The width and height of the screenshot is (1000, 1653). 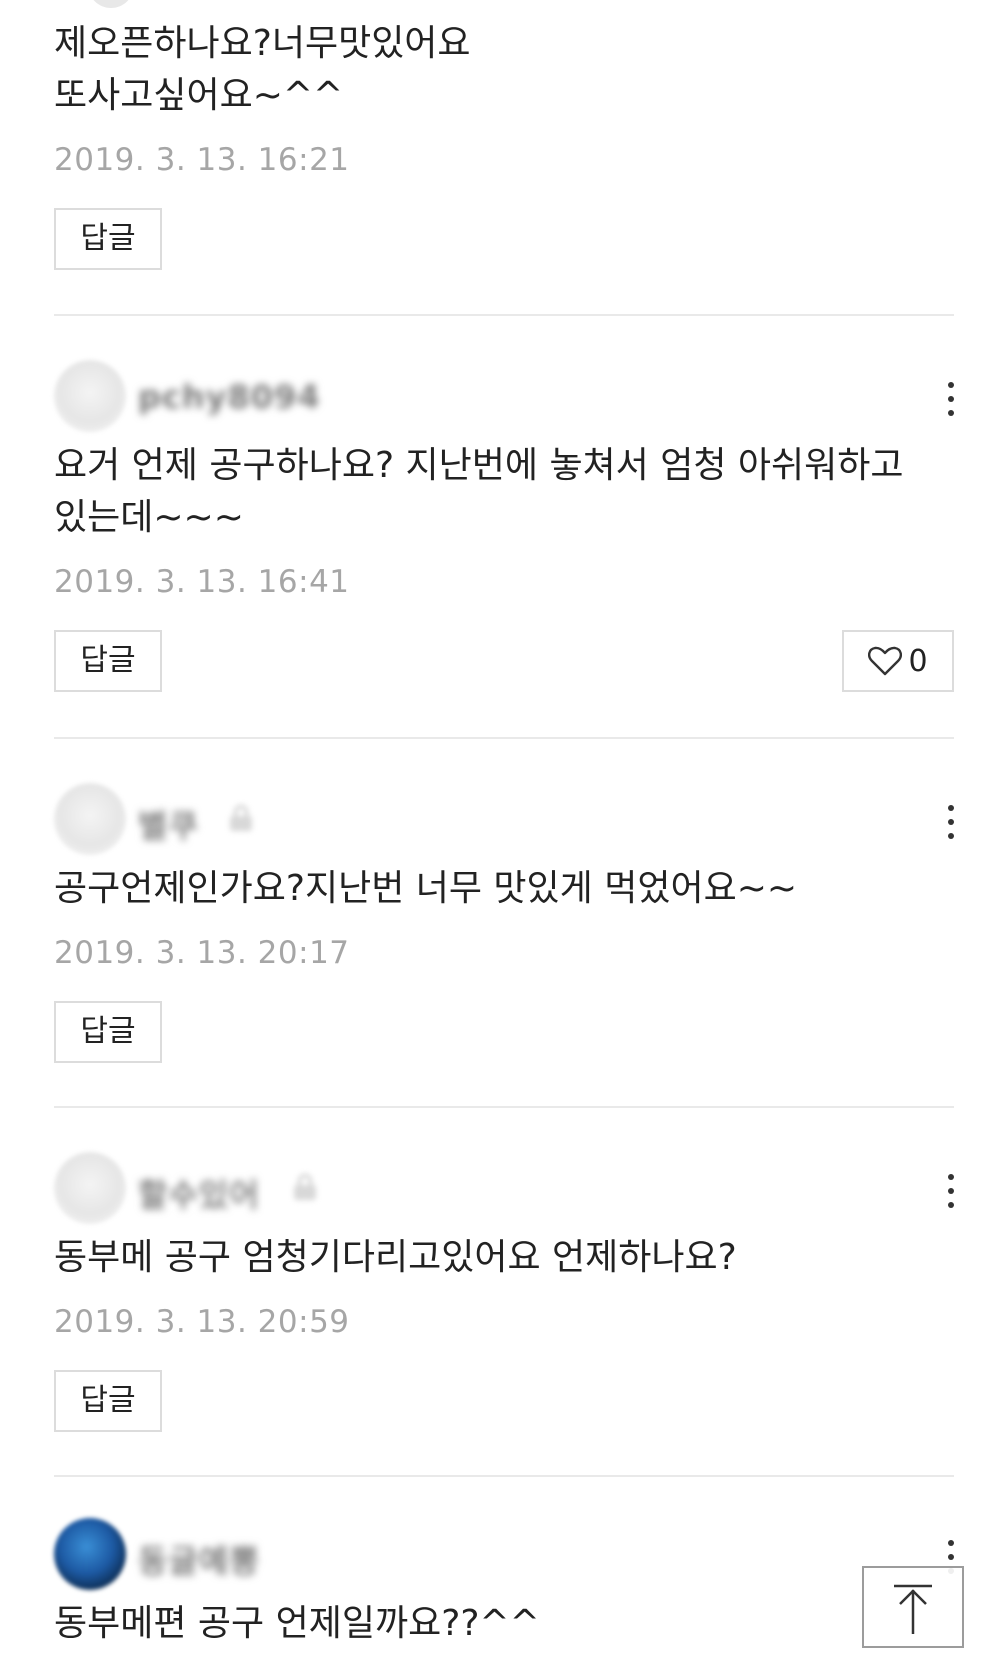 I want to click on nickname: 별쿠, so click(x=168, y=824).